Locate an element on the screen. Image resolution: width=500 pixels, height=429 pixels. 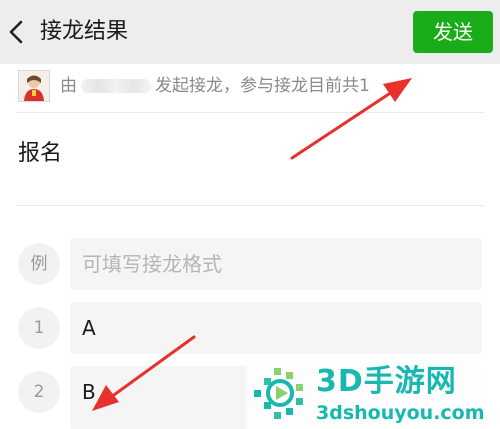
avatar is located at coordinates (34, 86).